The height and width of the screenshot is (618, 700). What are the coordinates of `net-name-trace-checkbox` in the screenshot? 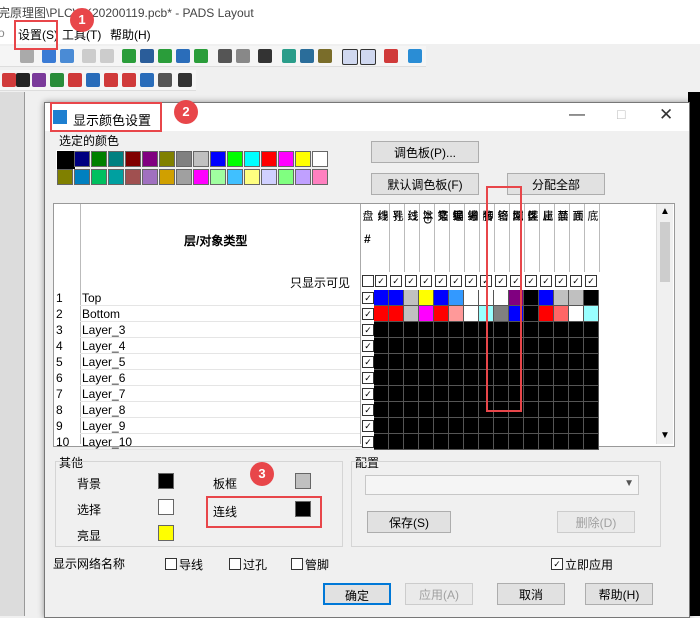 It's located at (171, 564).